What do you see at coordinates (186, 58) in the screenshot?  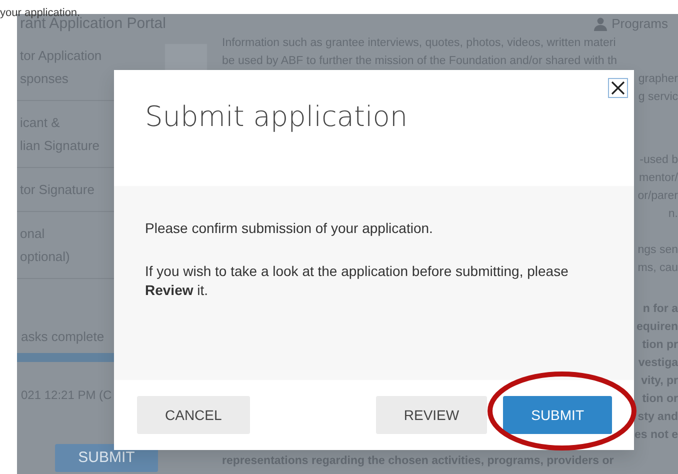 I see `thumbnail-placeholder` at bounding box center [186, 58].